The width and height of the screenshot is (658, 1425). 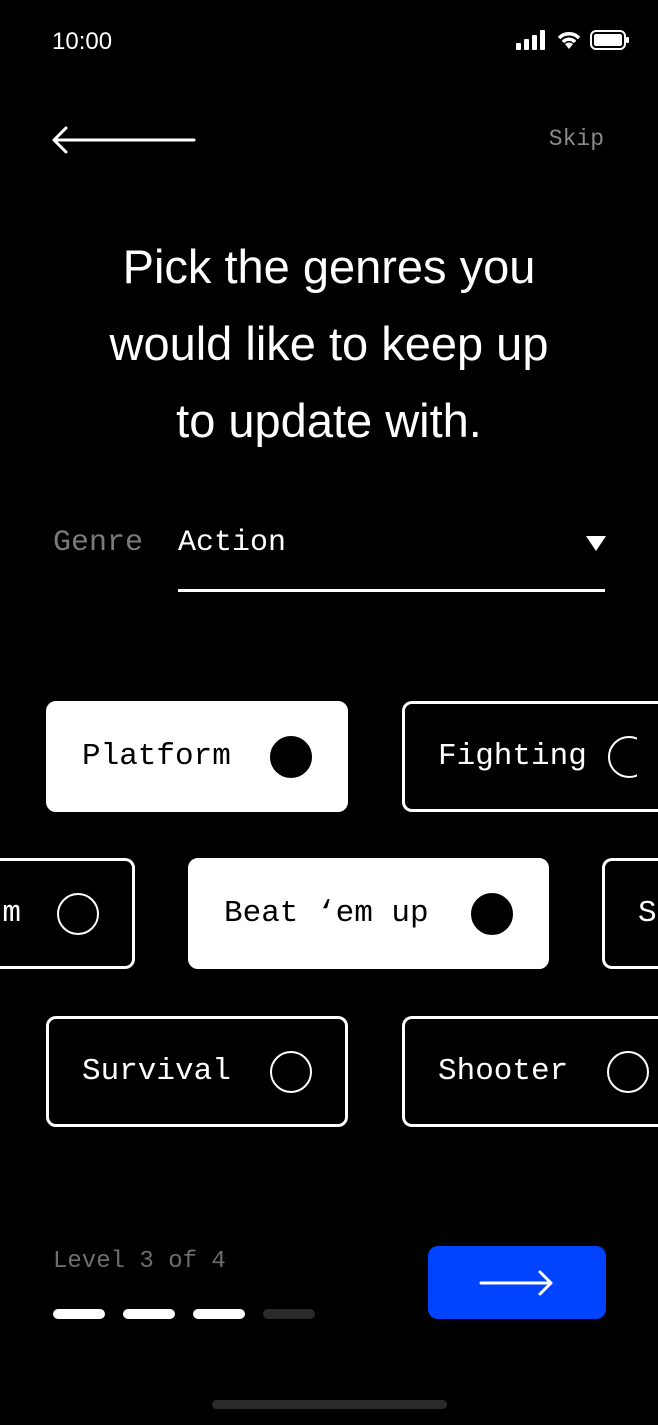 I want to click on chip-shooter: Shooter, so click(x=530, y=1071).